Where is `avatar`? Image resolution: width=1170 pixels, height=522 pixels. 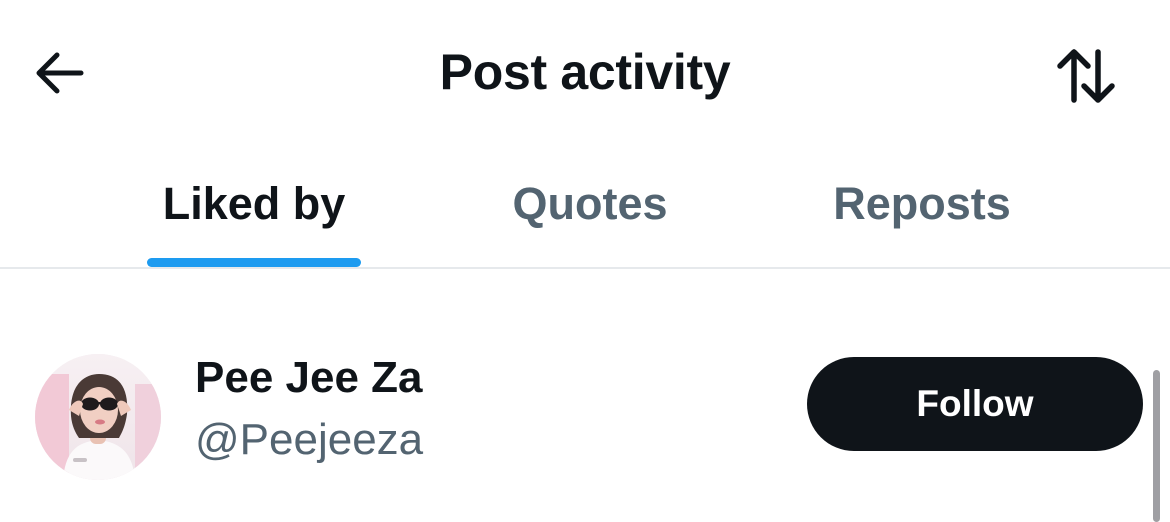
avatar is located at coordinates (98, 417).